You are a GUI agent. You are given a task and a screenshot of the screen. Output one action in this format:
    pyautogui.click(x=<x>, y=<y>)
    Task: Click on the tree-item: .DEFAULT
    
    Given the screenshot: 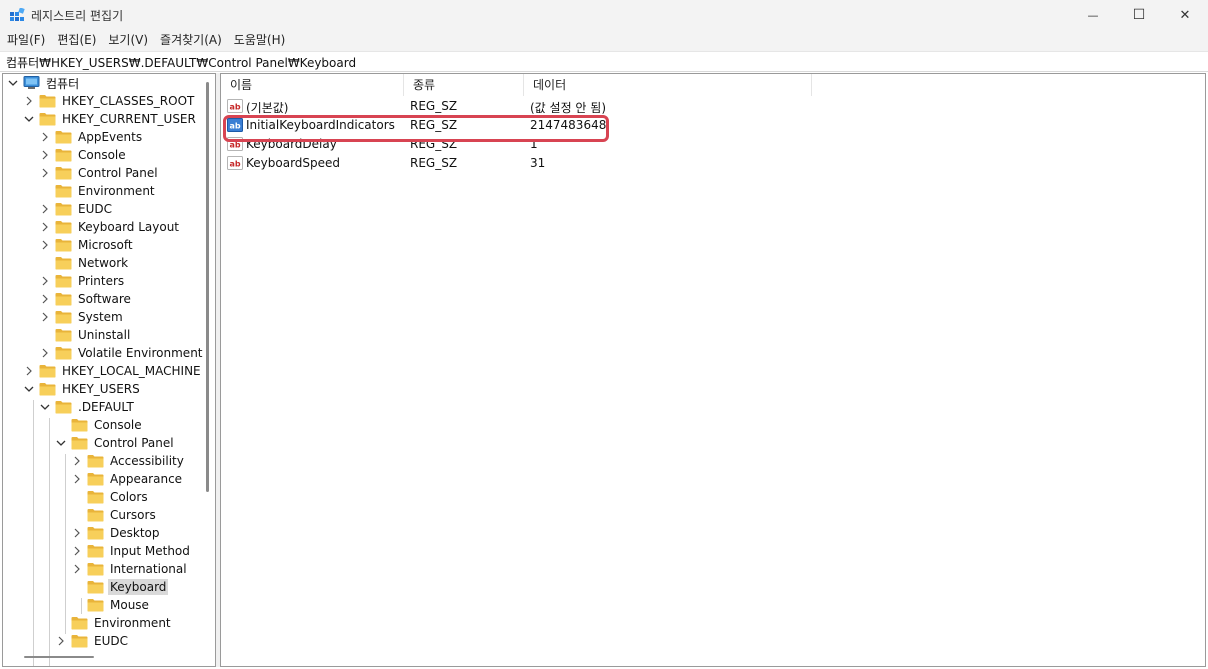 What is the action you would take?
    pyautogui.click(x=87, y=407)
    